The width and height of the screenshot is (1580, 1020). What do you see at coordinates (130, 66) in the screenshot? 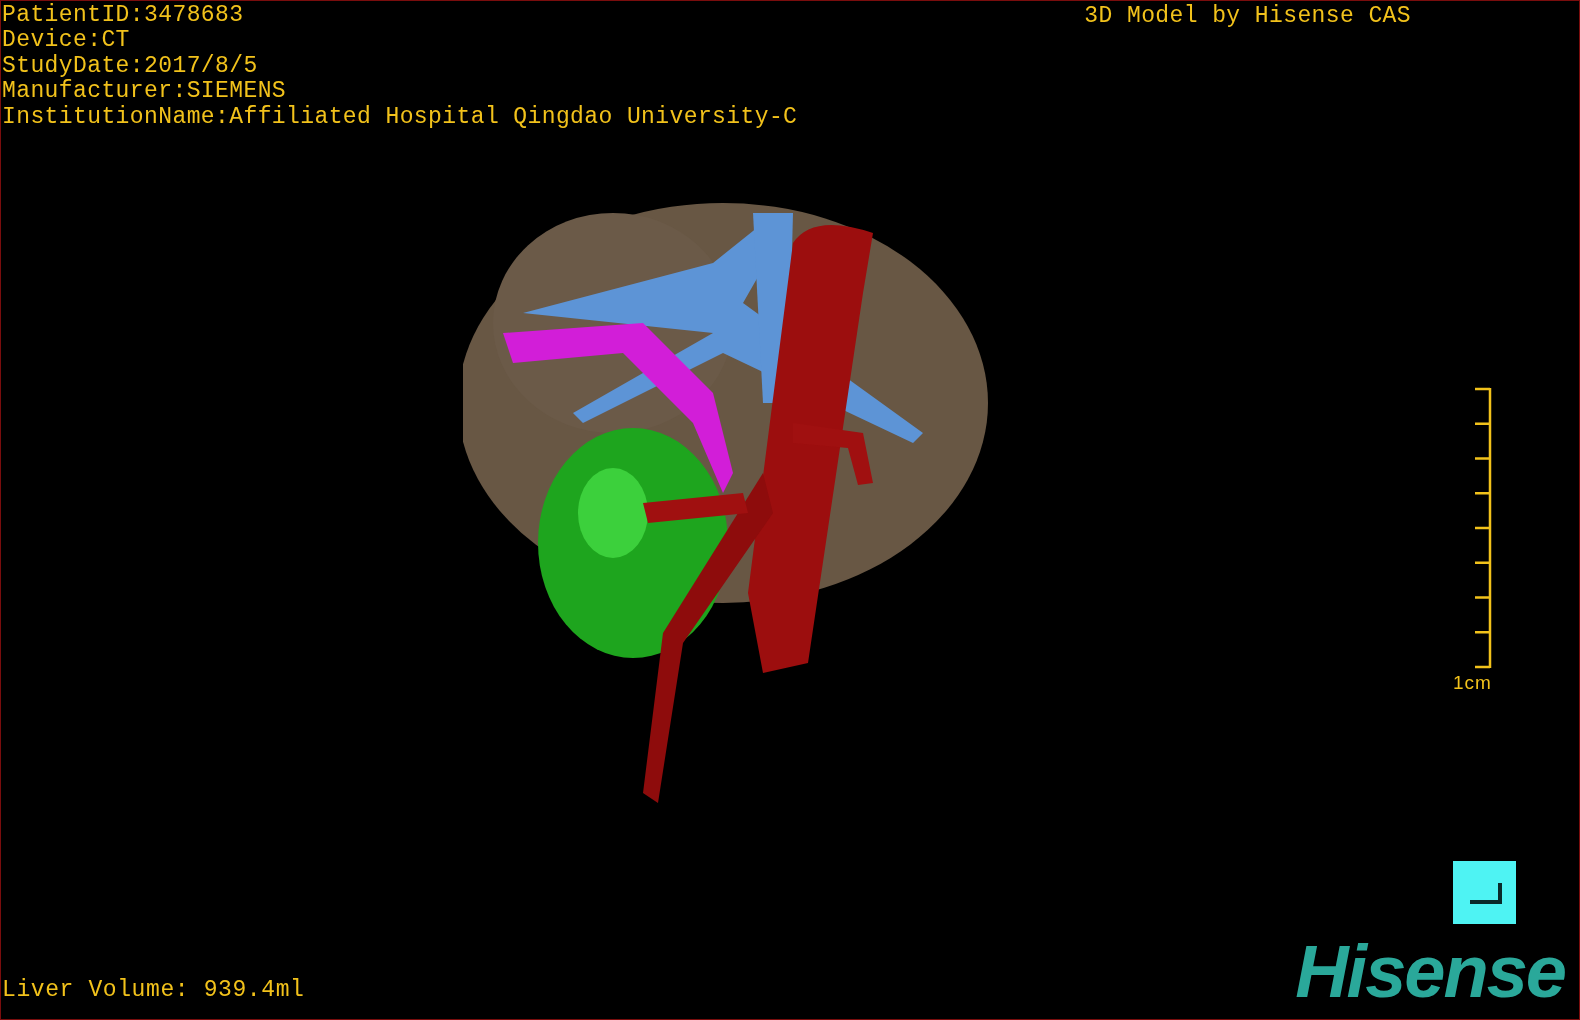
I see `info-text: StudyDate:2017/8/5` at bounding box center [130, 66].